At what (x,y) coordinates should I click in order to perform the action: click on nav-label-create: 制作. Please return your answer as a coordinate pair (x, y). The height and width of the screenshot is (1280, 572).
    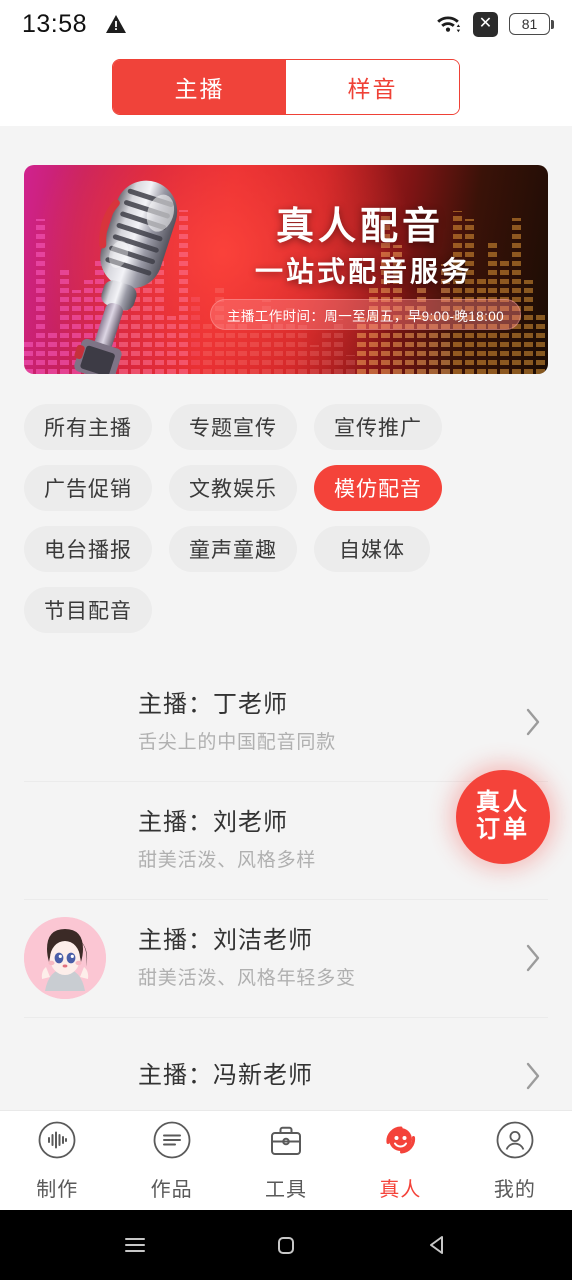
    Looking at the image, I should click on (57, 1190).